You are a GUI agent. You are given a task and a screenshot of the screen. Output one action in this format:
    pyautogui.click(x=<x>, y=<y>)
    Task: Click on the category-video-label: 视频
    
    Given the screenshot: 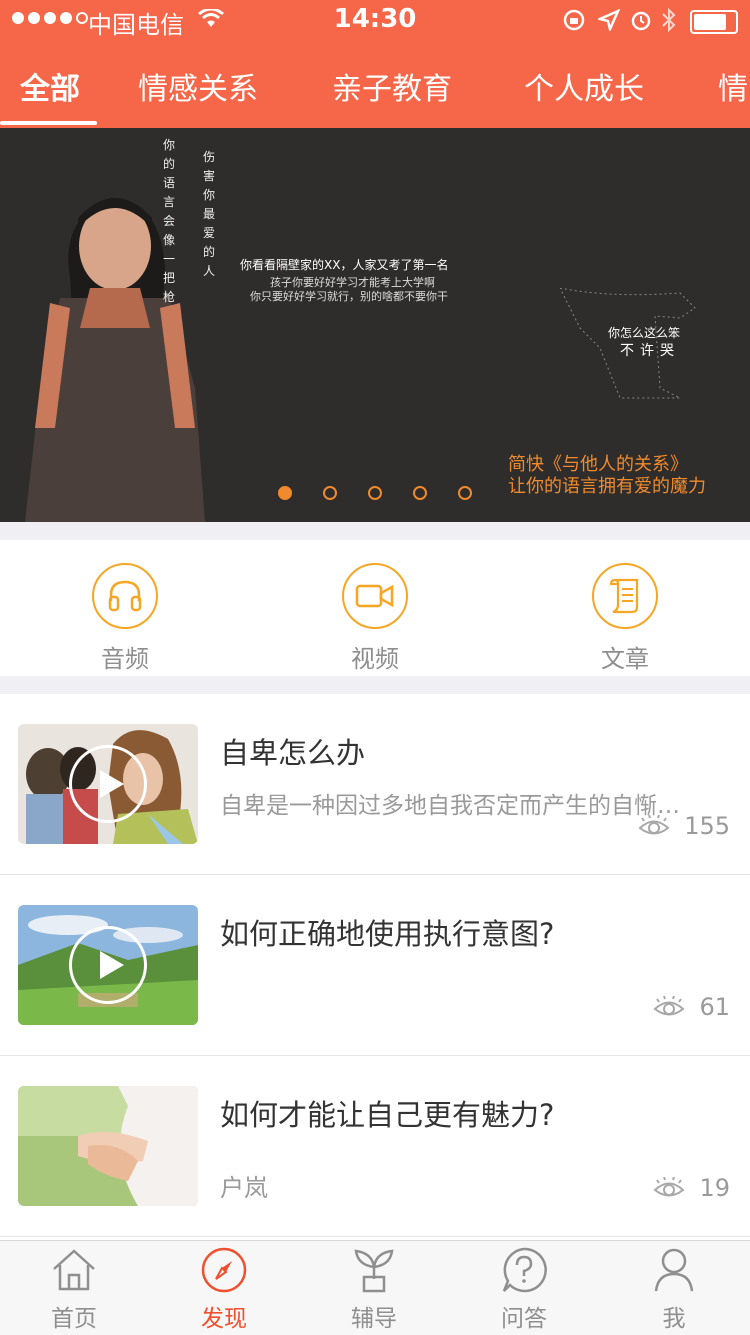 What is the action you would take?
    pyautogui.click(x=375, y=659)
    